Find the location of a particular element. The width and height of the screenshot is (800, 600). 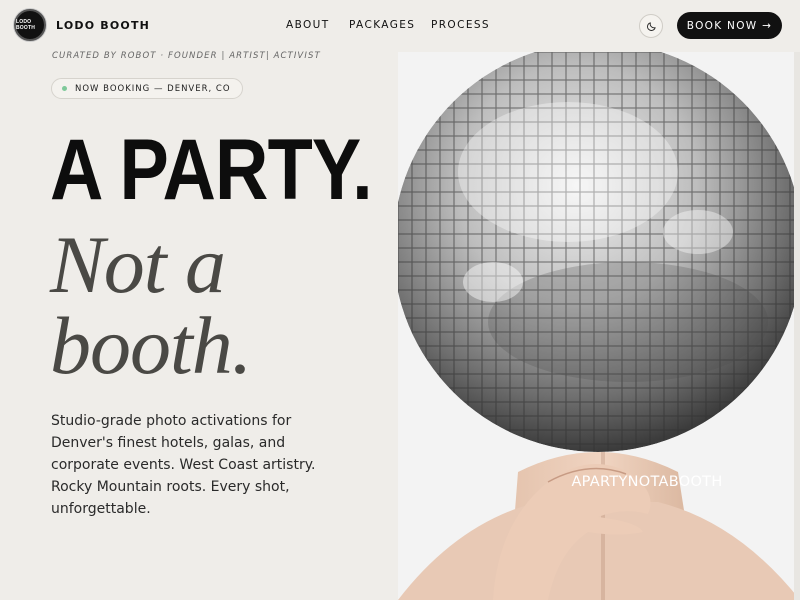

status-badge: NOW BOOKING — DENVER, CO is located at coordinates (147, 88).